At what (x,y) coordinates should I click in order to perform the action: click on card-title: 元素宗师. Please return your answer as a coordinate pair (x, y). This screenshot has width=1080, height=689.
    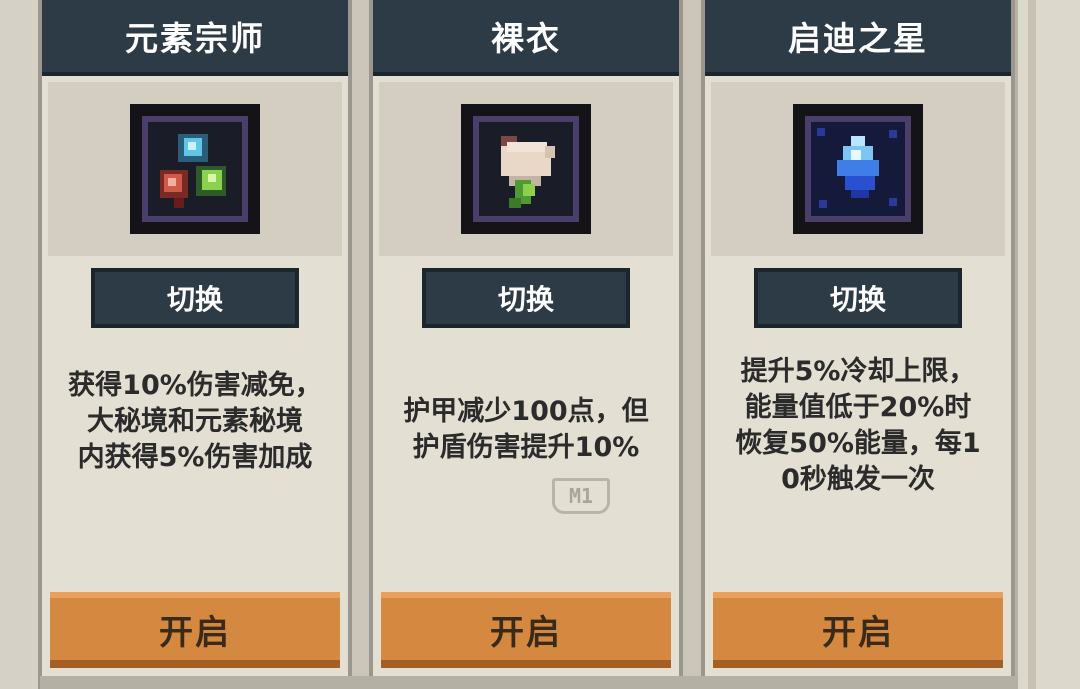
    Looking at the image, I should click on (195, 38).